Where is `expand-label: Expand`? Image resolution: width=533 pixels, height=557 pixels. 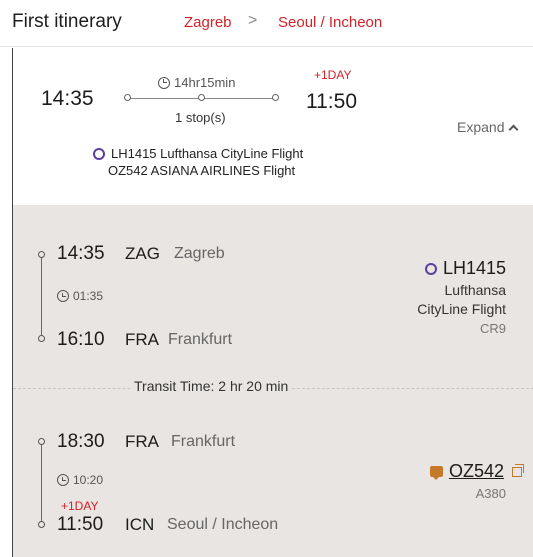 expand-label: Expand is located at coordinates (481, 127).